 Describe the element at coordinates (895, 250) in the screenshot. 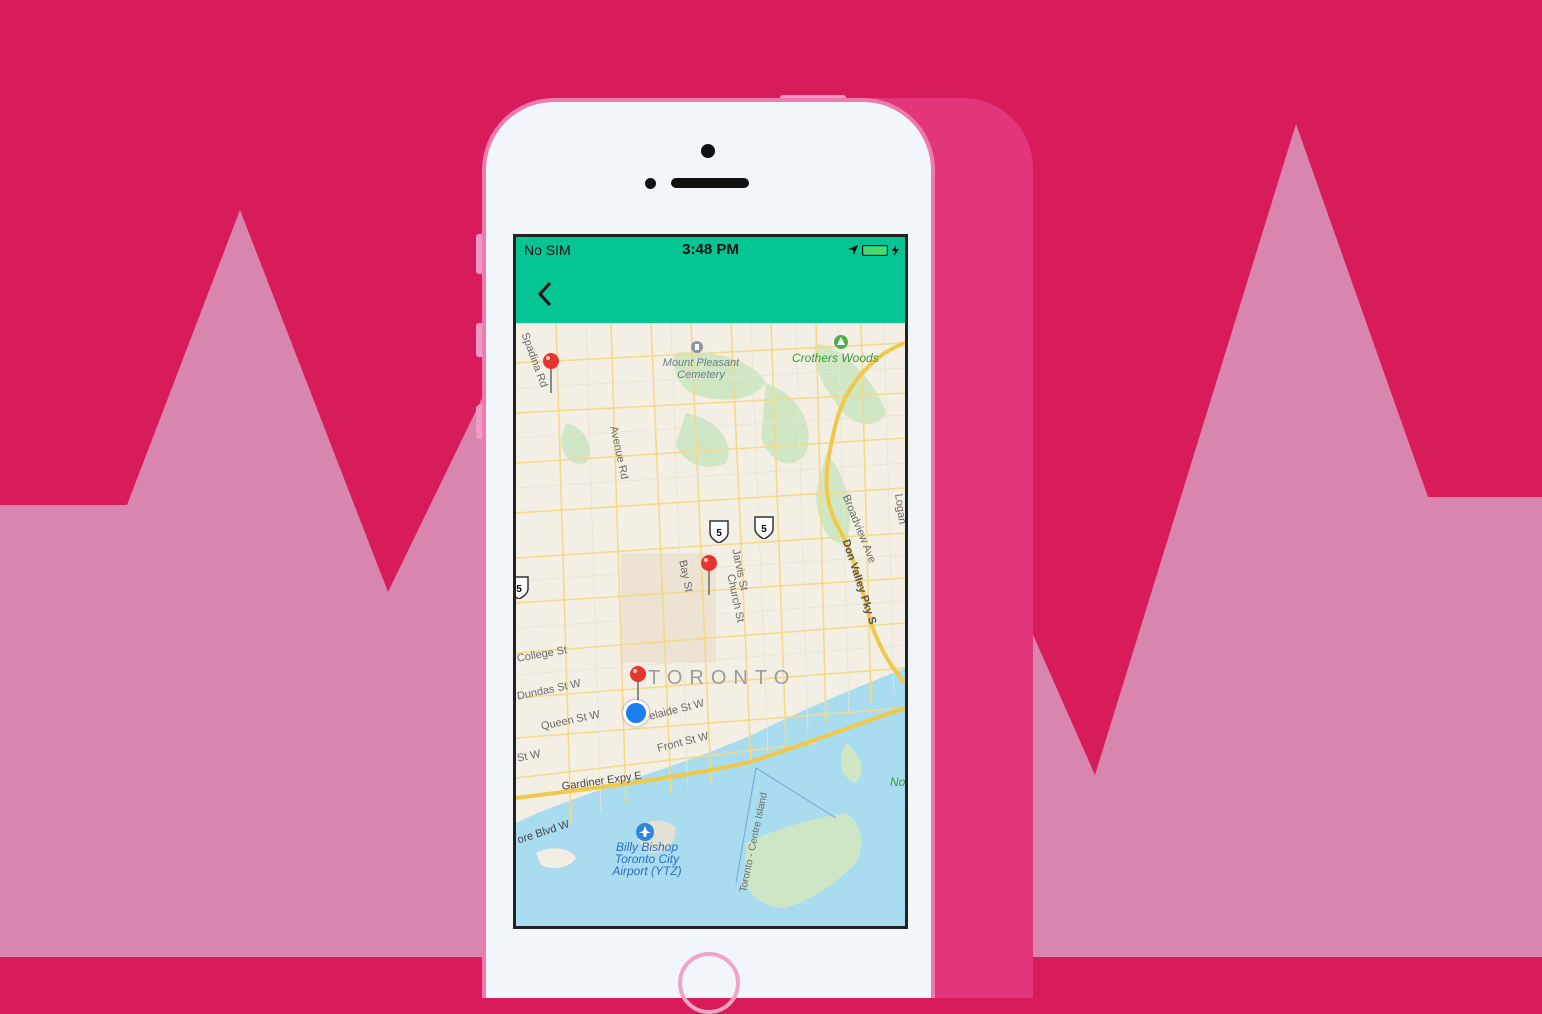

I see `charging-bolt-icon` at that location.